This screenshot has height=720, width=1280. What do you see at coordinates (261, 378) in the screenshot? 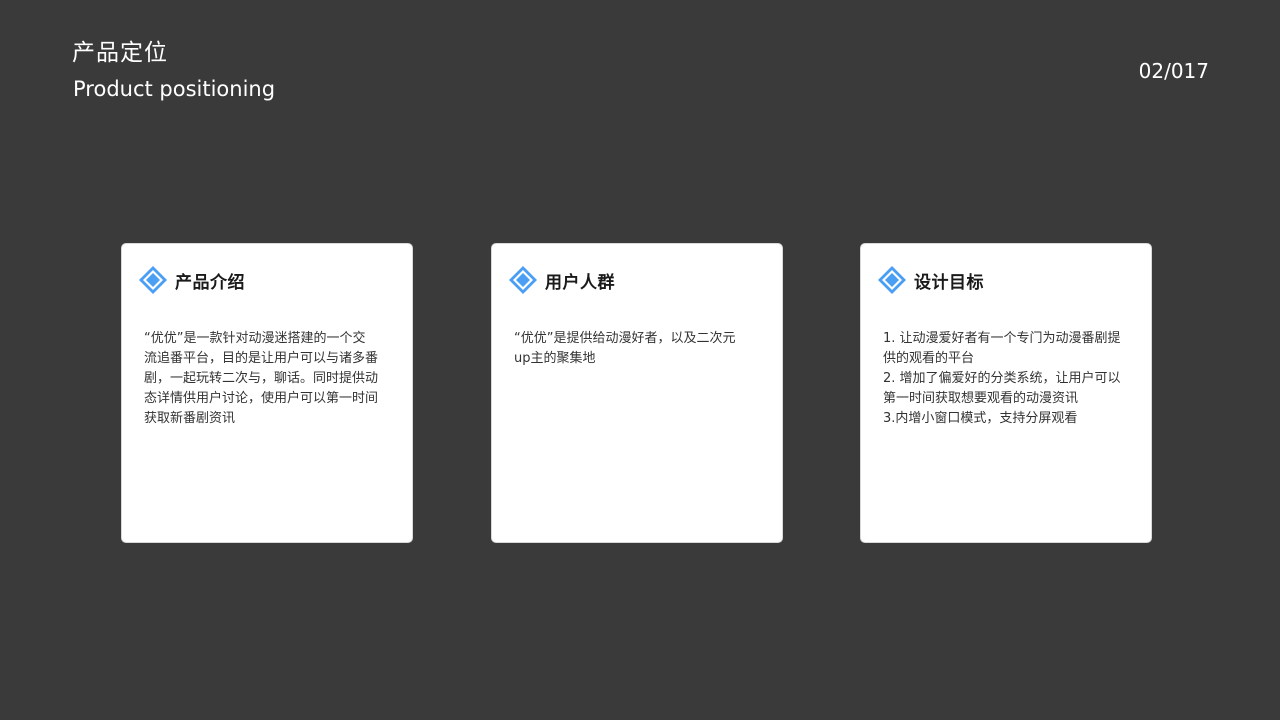
I see `card-body-line: 剧，一起玩转二次与，聊话。同时提供动` at bounding box center [261, 378].